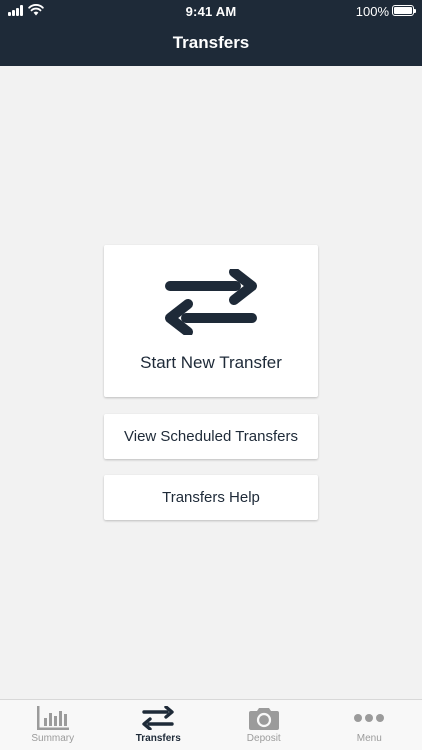 The image size is (422, 750). I want to click on transfers-help-label: Transfers Help, so click(211, 497).